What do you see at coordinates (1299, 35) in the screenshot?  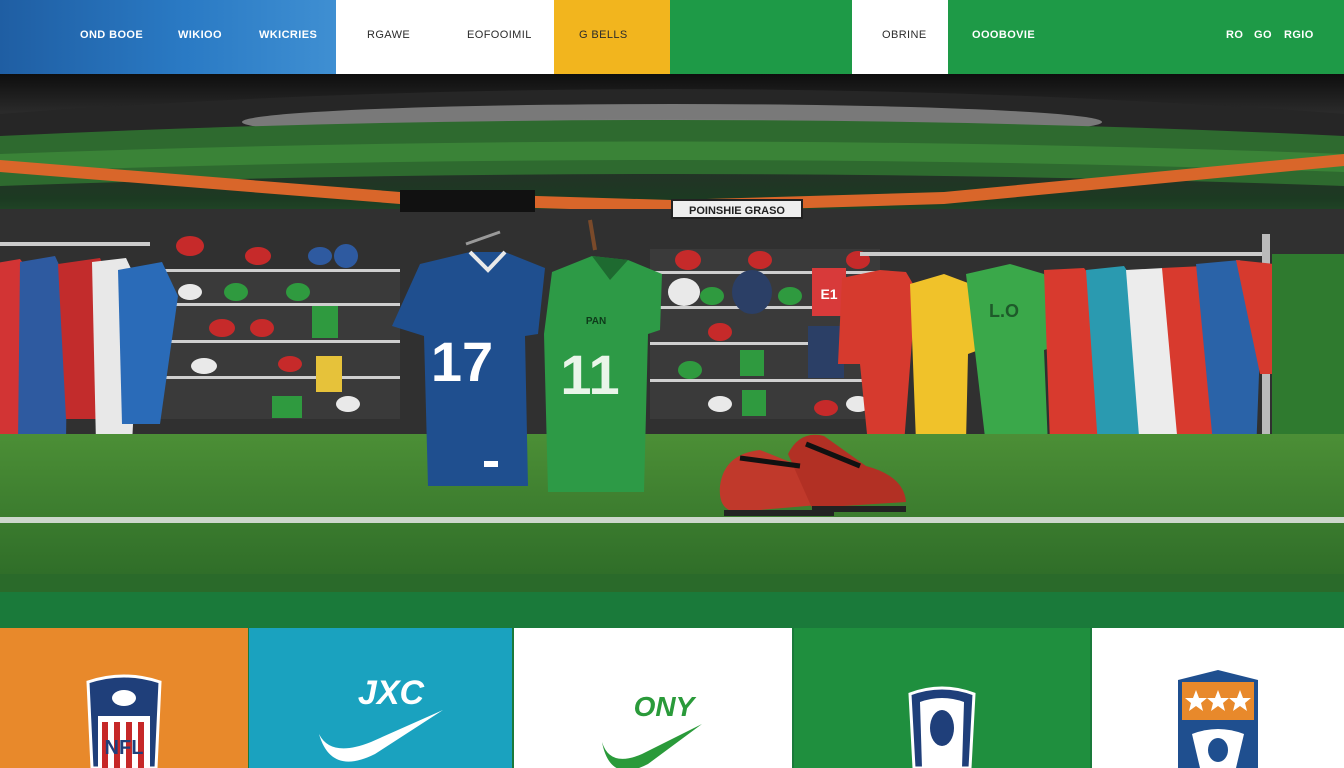 I see `nav-item-11: RGIO` at bounding box center [1299, 35].